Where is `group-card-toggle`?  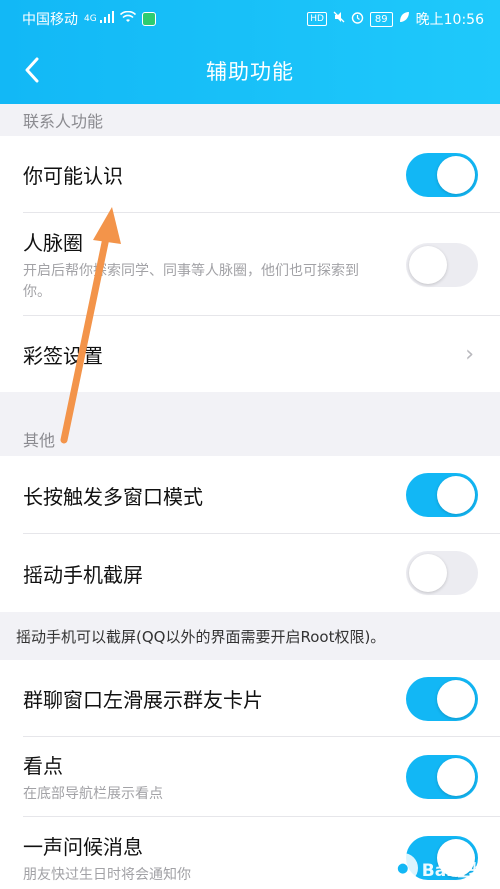
group-card-toggle is located at coordinates (442, 698).